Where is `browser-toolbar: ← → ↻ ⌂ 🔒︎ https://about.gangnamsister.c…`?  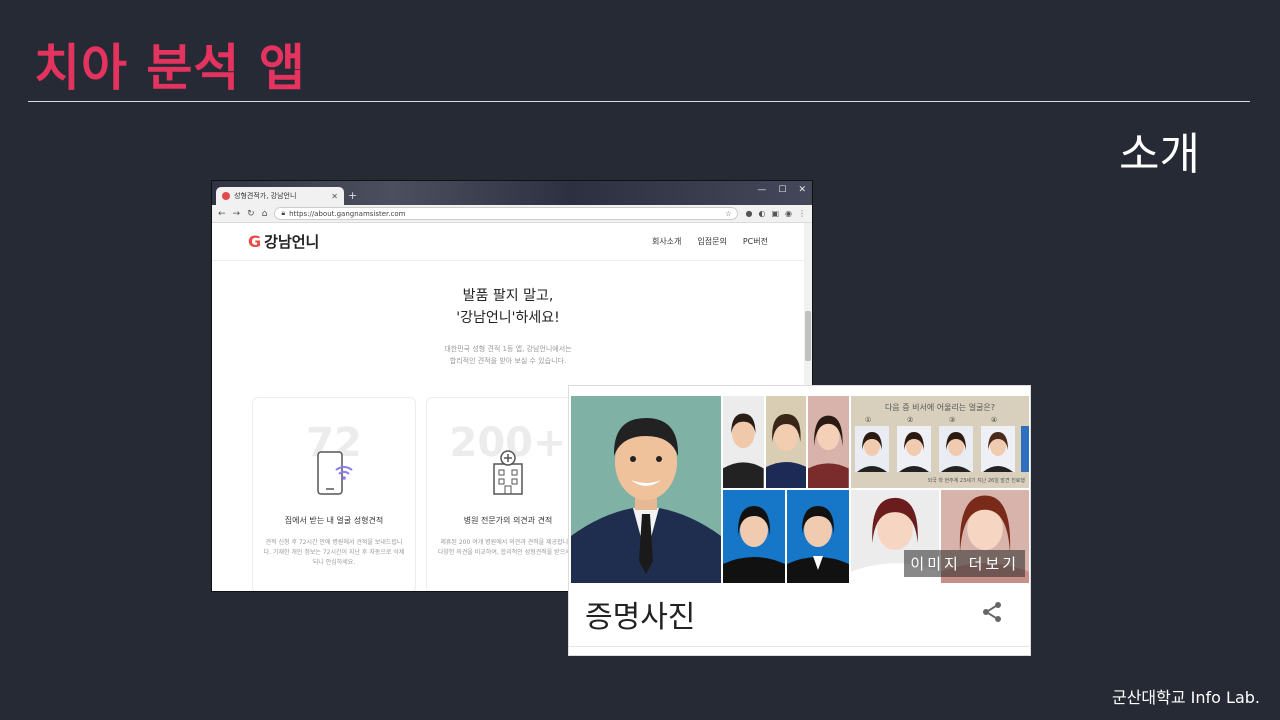
browser-toolbar: ← → ↻ ⌂ 🔒︎ https://about.gangnamsister.c… is located at coordinates (512, 214).